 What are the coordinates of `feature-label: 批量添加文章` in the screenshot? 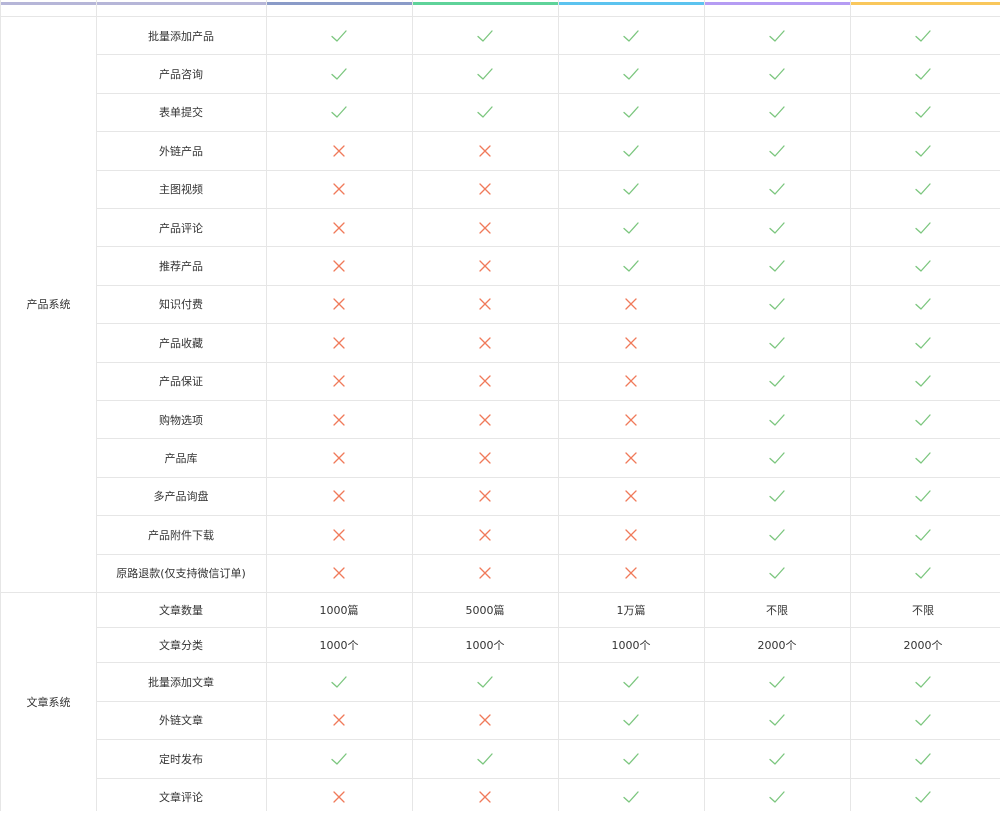 It's located at (181, 682).